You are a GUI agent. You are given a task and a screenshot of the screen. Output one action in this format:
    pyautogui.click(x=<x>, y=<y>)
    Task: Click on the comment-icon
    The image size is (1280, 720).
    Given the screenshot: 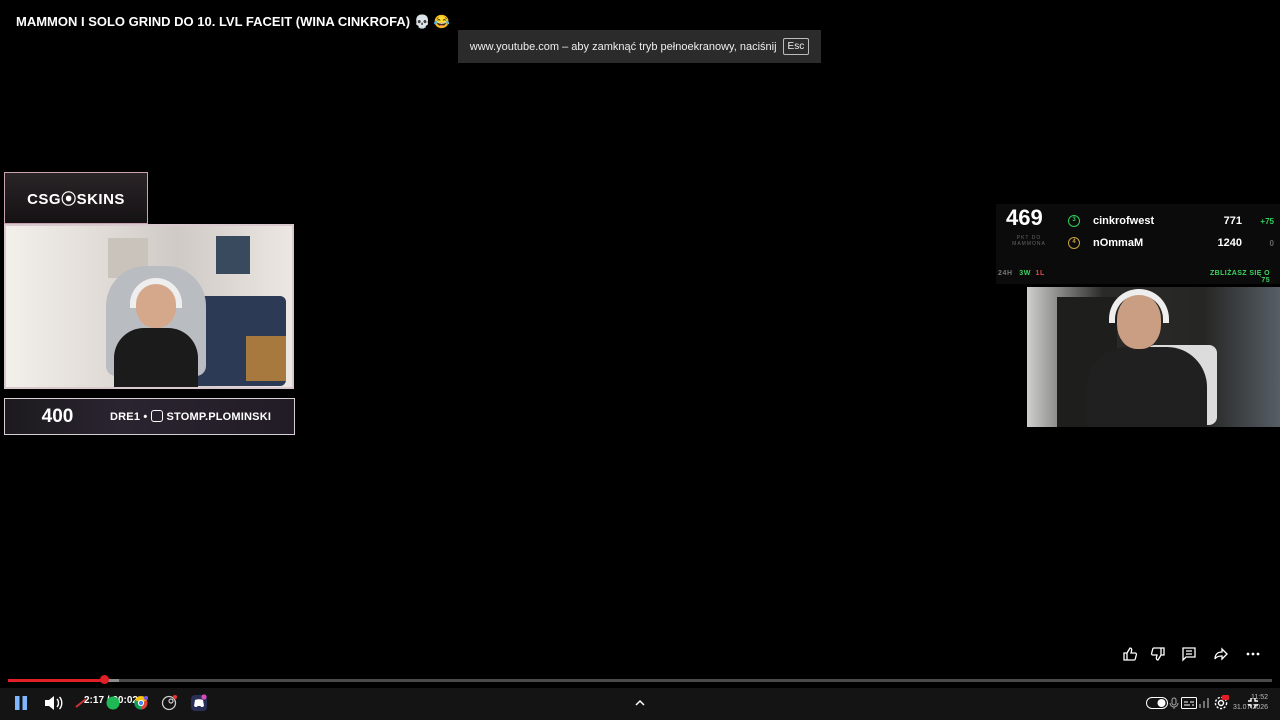 What is the action you would take?
    pyautogui.click(x=1189, y=654)
    